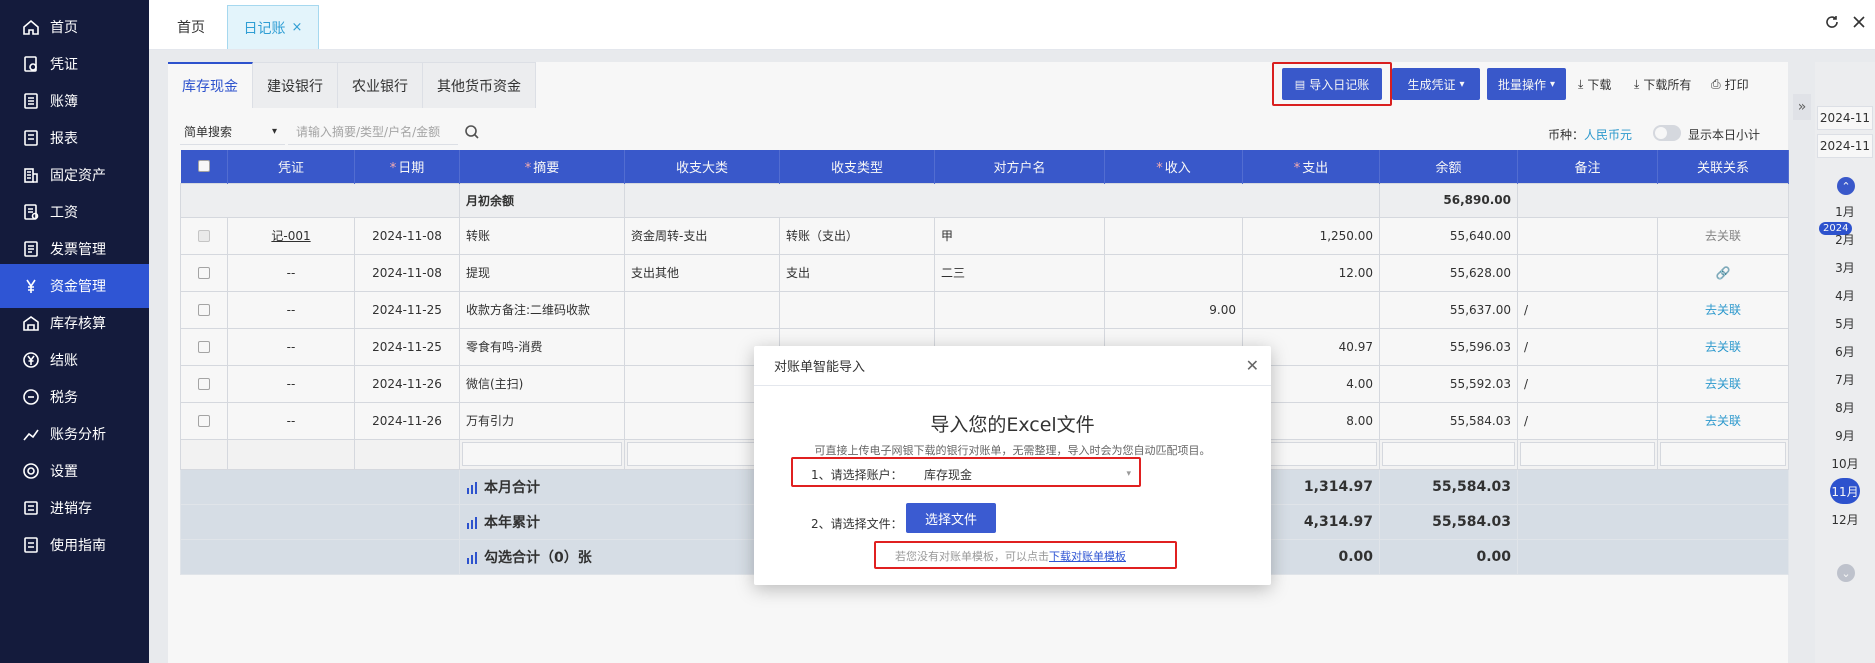 The height and width of the screenshot is (663, 1875). What do you see at coordinates (1723, 166) in the screenshot?
I see `header-relation: 关联关系` at bounding box center [1723, 166].